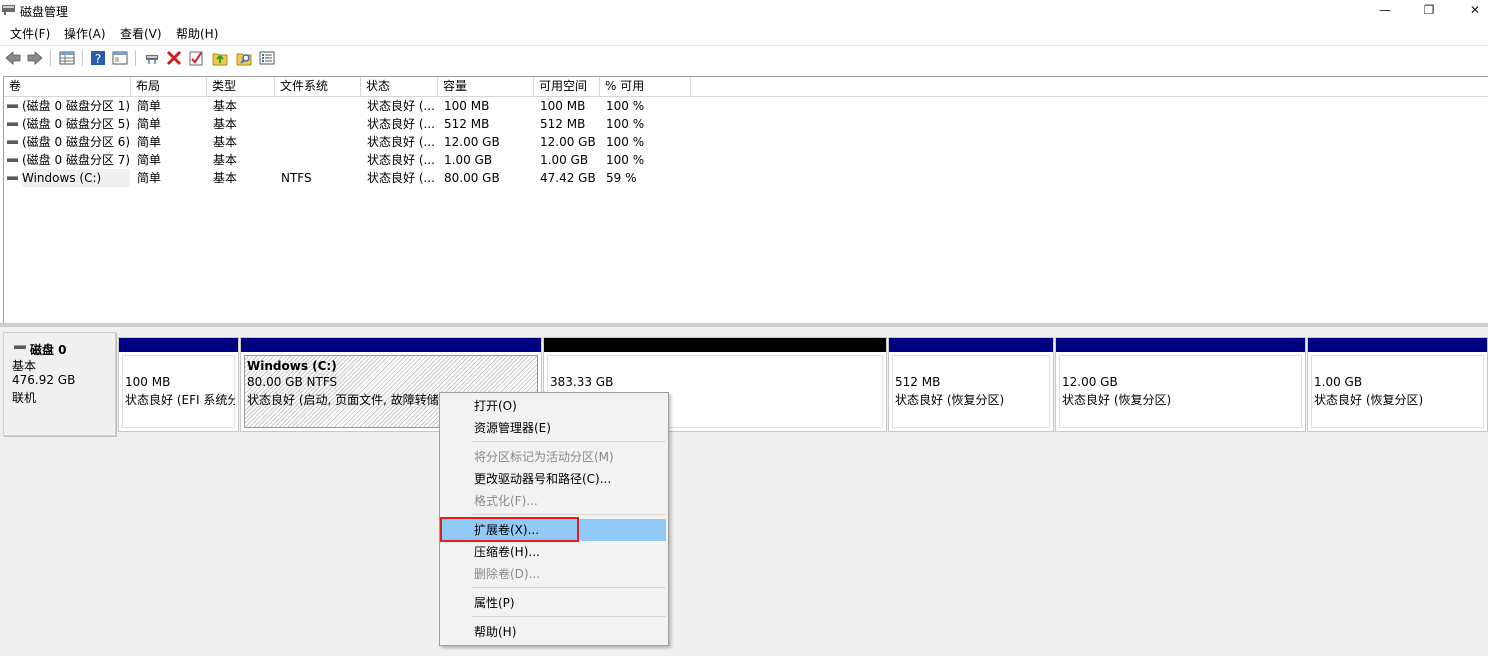 Image resolution: width=1488 pixels, height=656 pixels. Describe the element at coordinates (625, 160) in the screenshot. I see `cell-percent-free: 100 %` at that location.